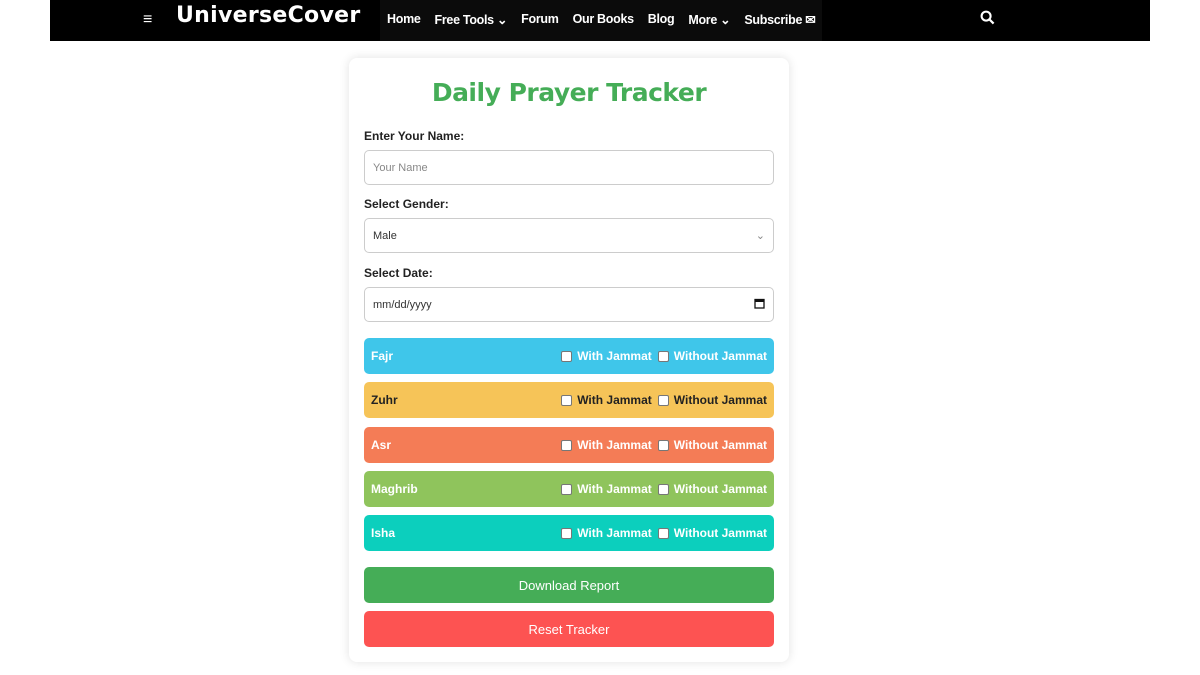 Image resolution: width=1200 pixels, height=675 pixels. Describe the element at coordinates (402, 304) in the screenshot. I see `date-placeholder: mm/dd/yyyy` at that location.